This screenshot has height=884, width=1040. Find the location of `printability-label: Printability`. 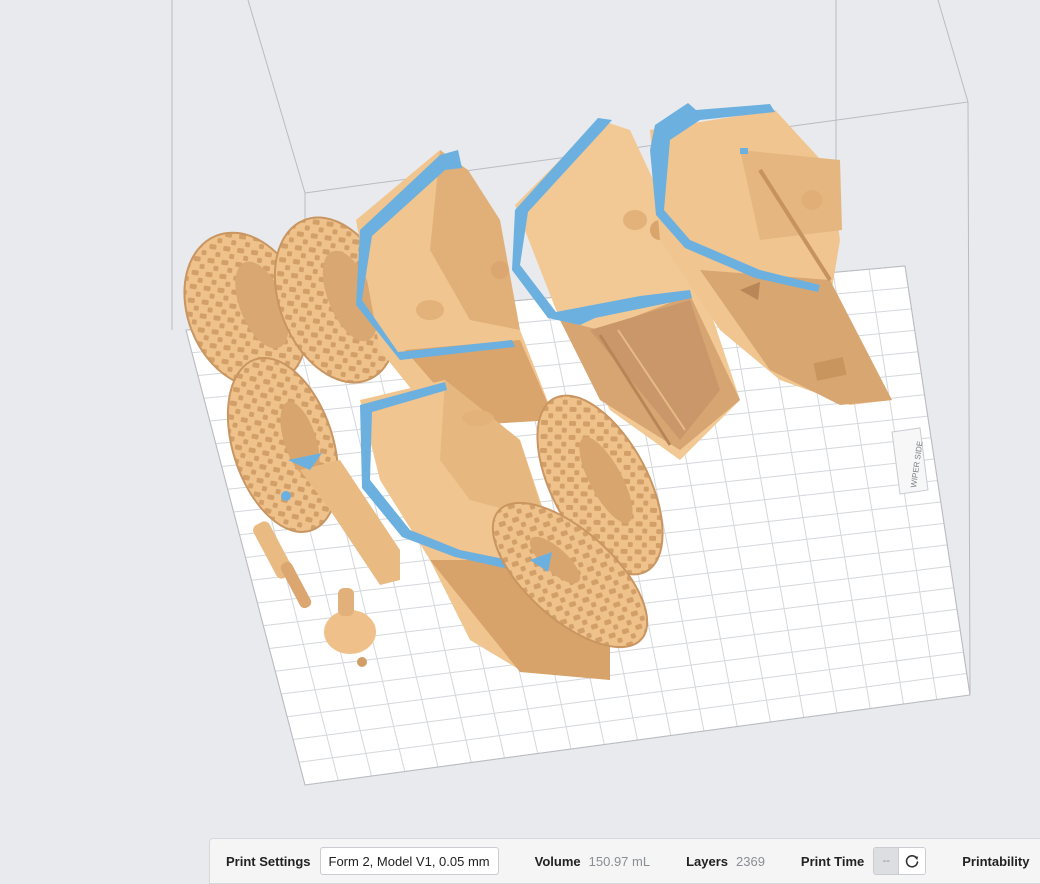

printability-label: Printability is located at coordinates (995, 861).